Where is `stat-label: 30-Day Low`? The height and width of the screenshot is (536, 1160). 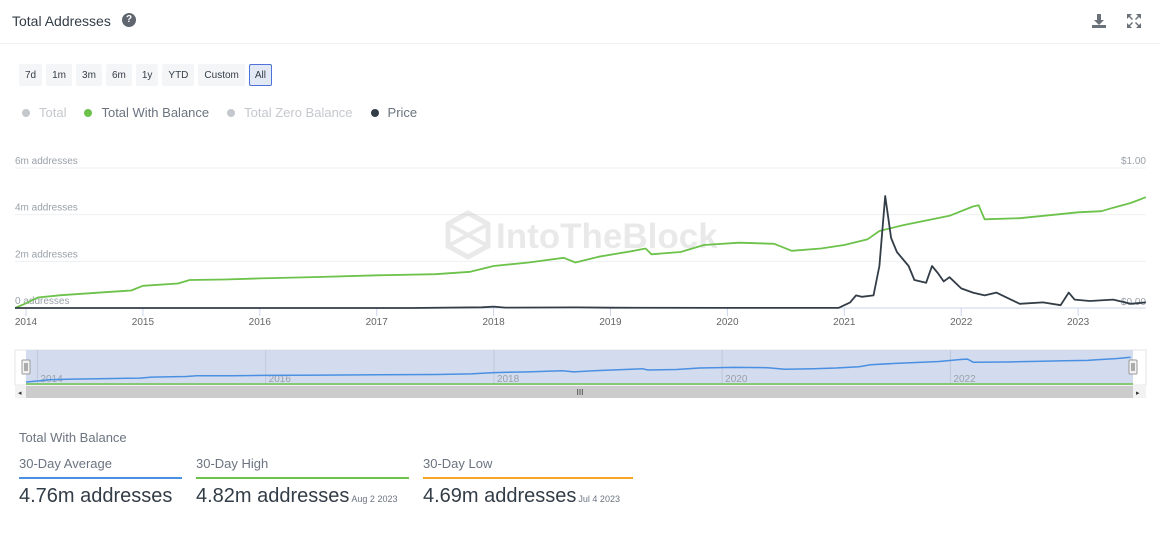 stat-label: 30-Day Low is located at coordinates (458, 463).